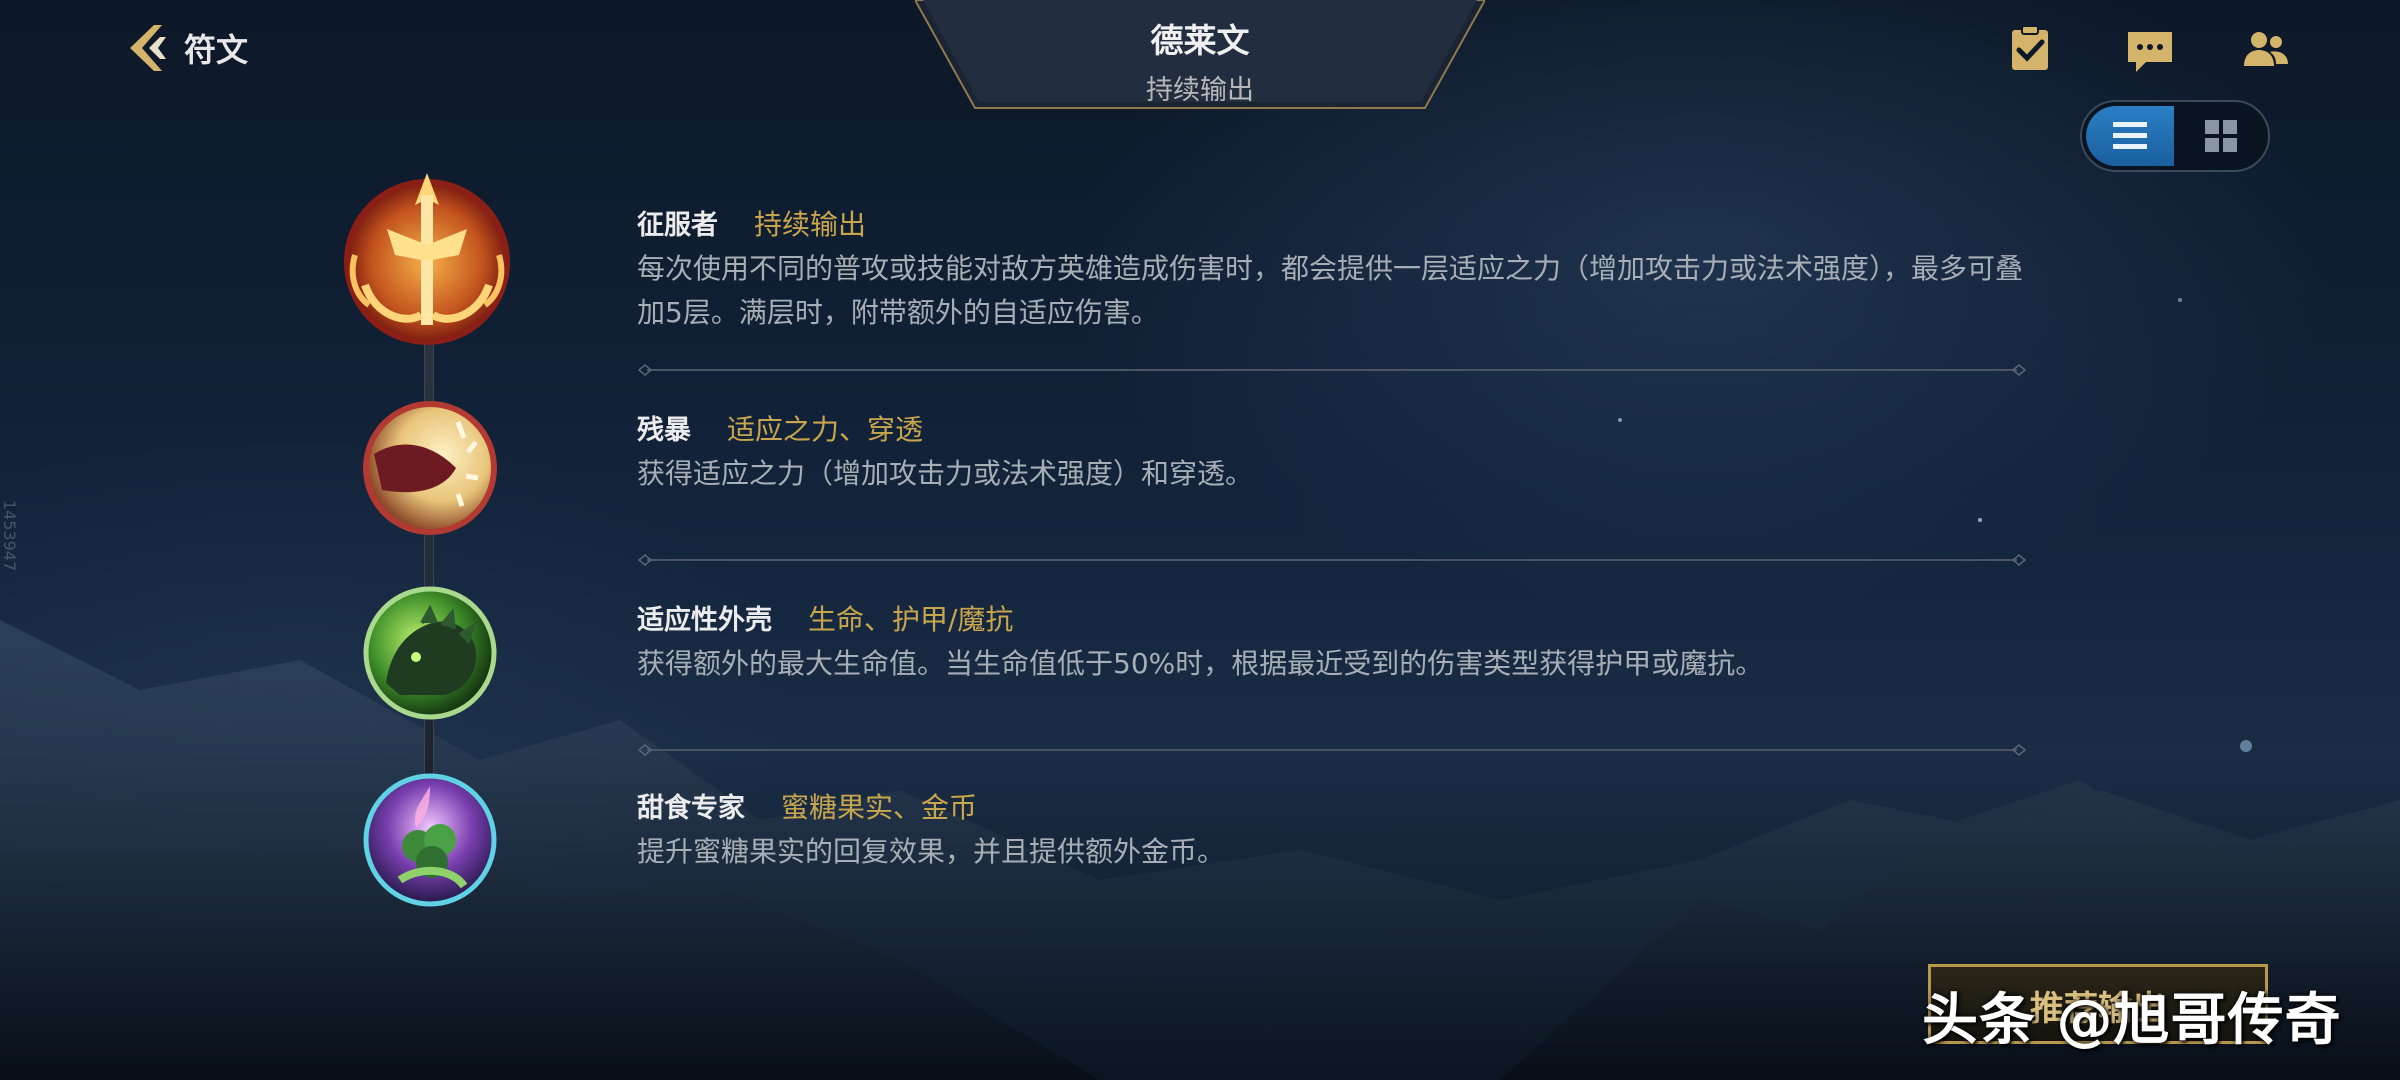  I want to click on grid-view-icon, so click(2221, 136).